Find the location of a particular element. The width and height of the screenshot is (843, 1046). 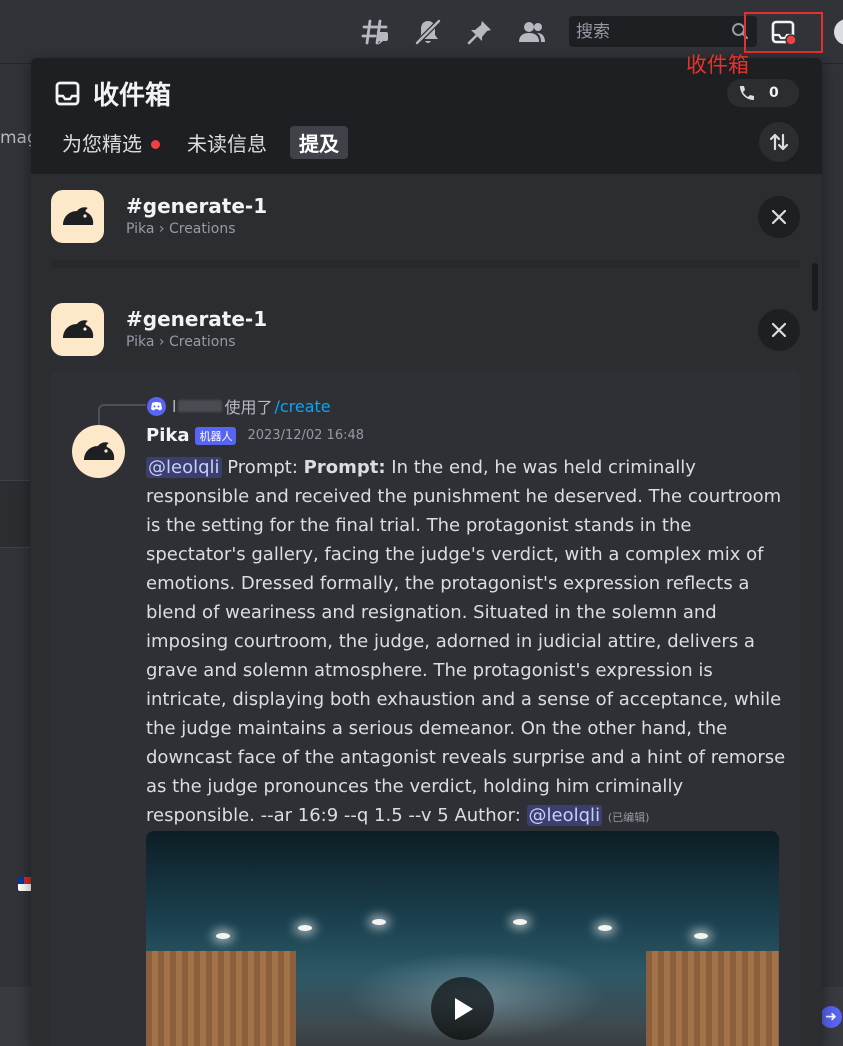

phone-icon is located at coordinates (747, 93).